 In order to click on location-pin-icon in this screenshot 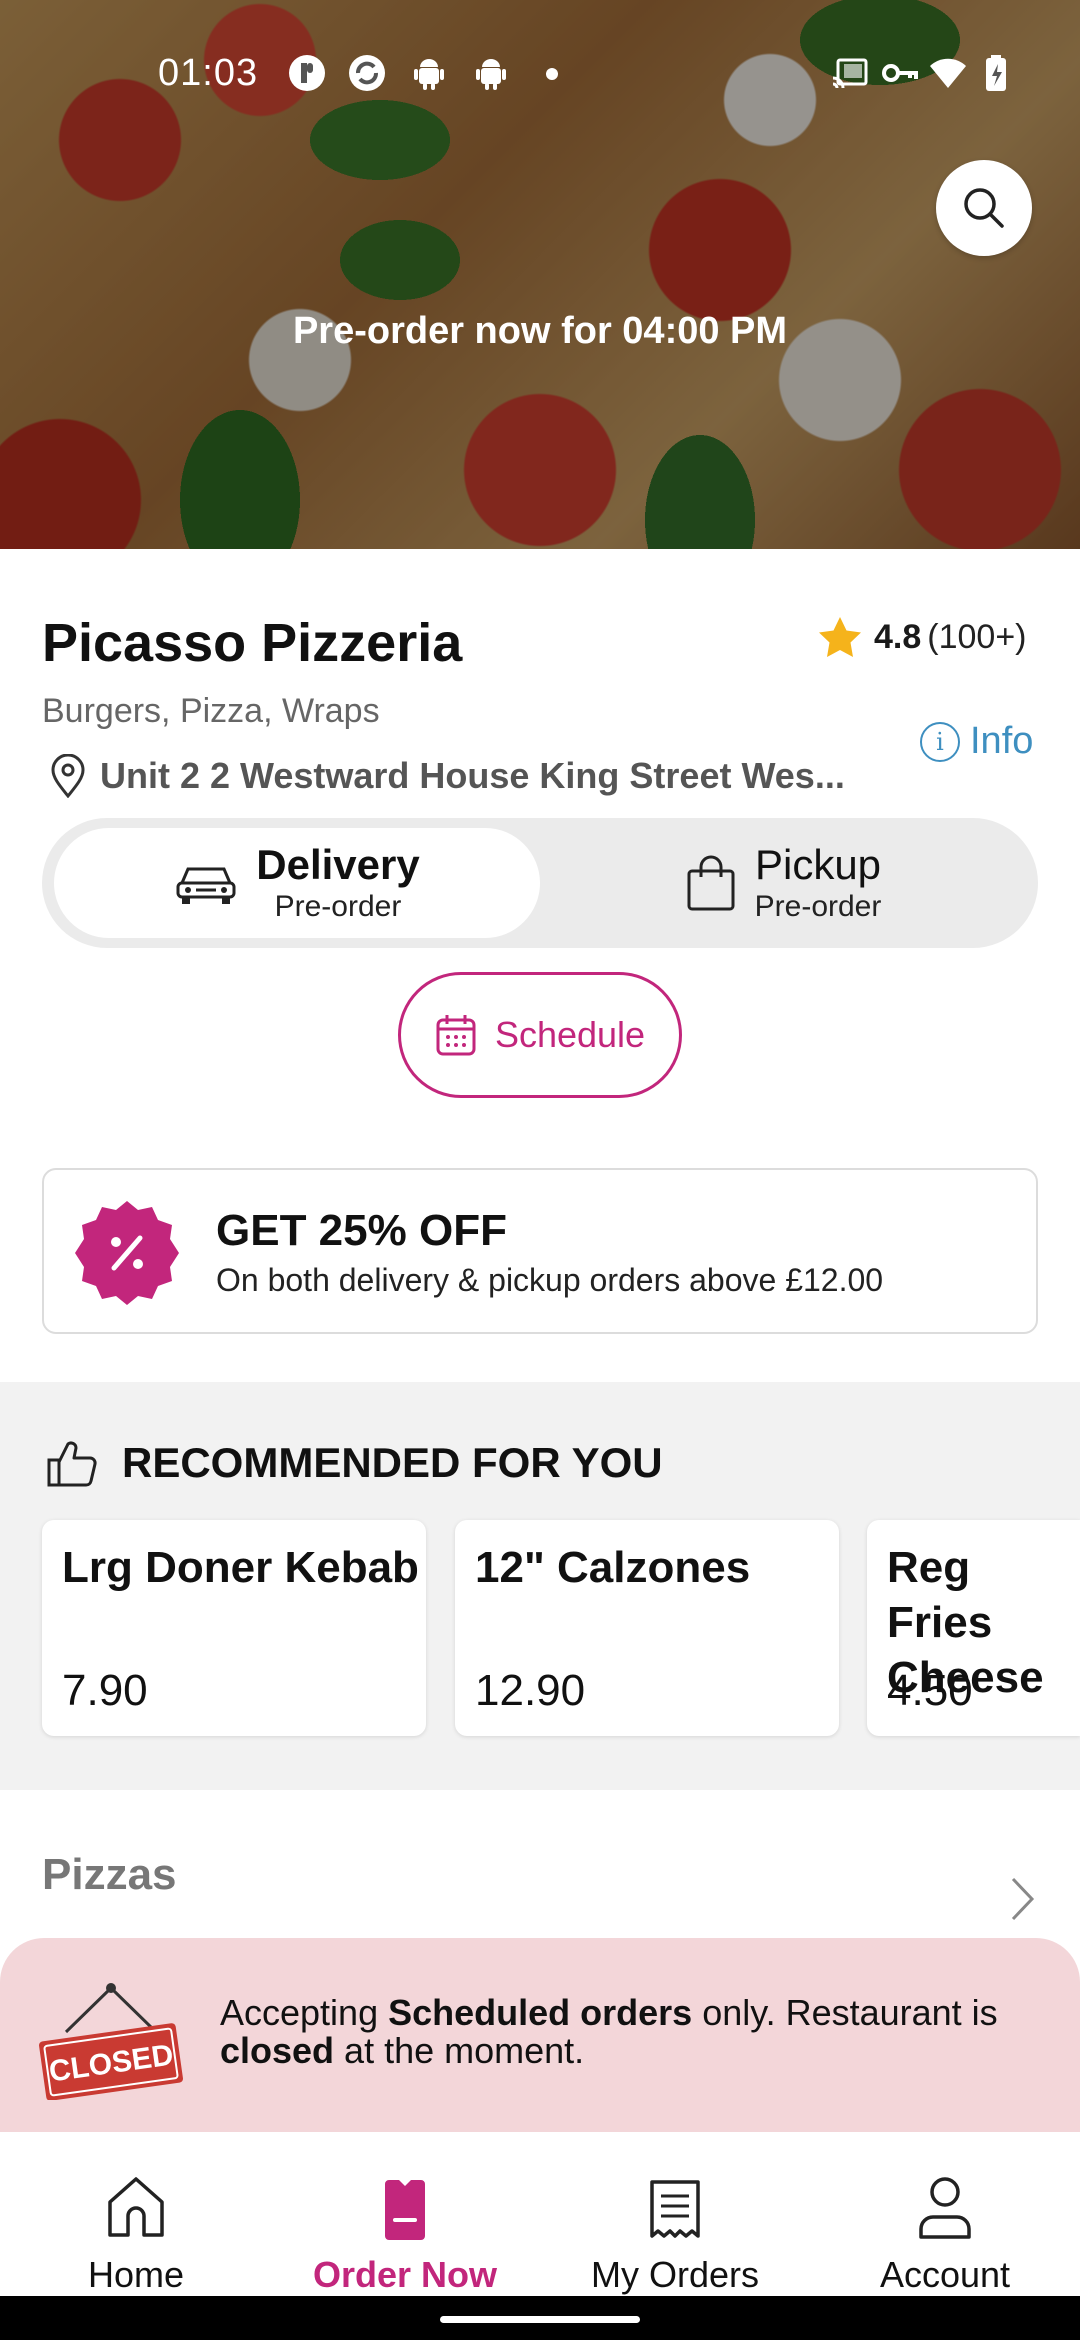, I will do `click(68, 776)`.